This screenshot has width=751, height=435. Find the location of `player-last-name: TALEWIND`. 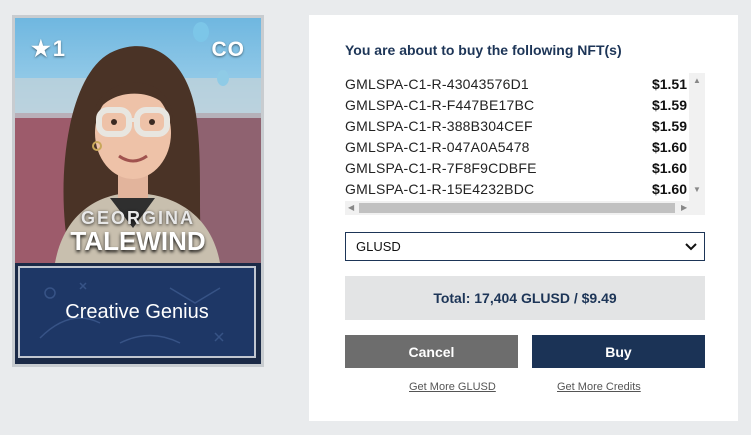

player-last-name: TALEWIND is located at coordinates (138, 241).